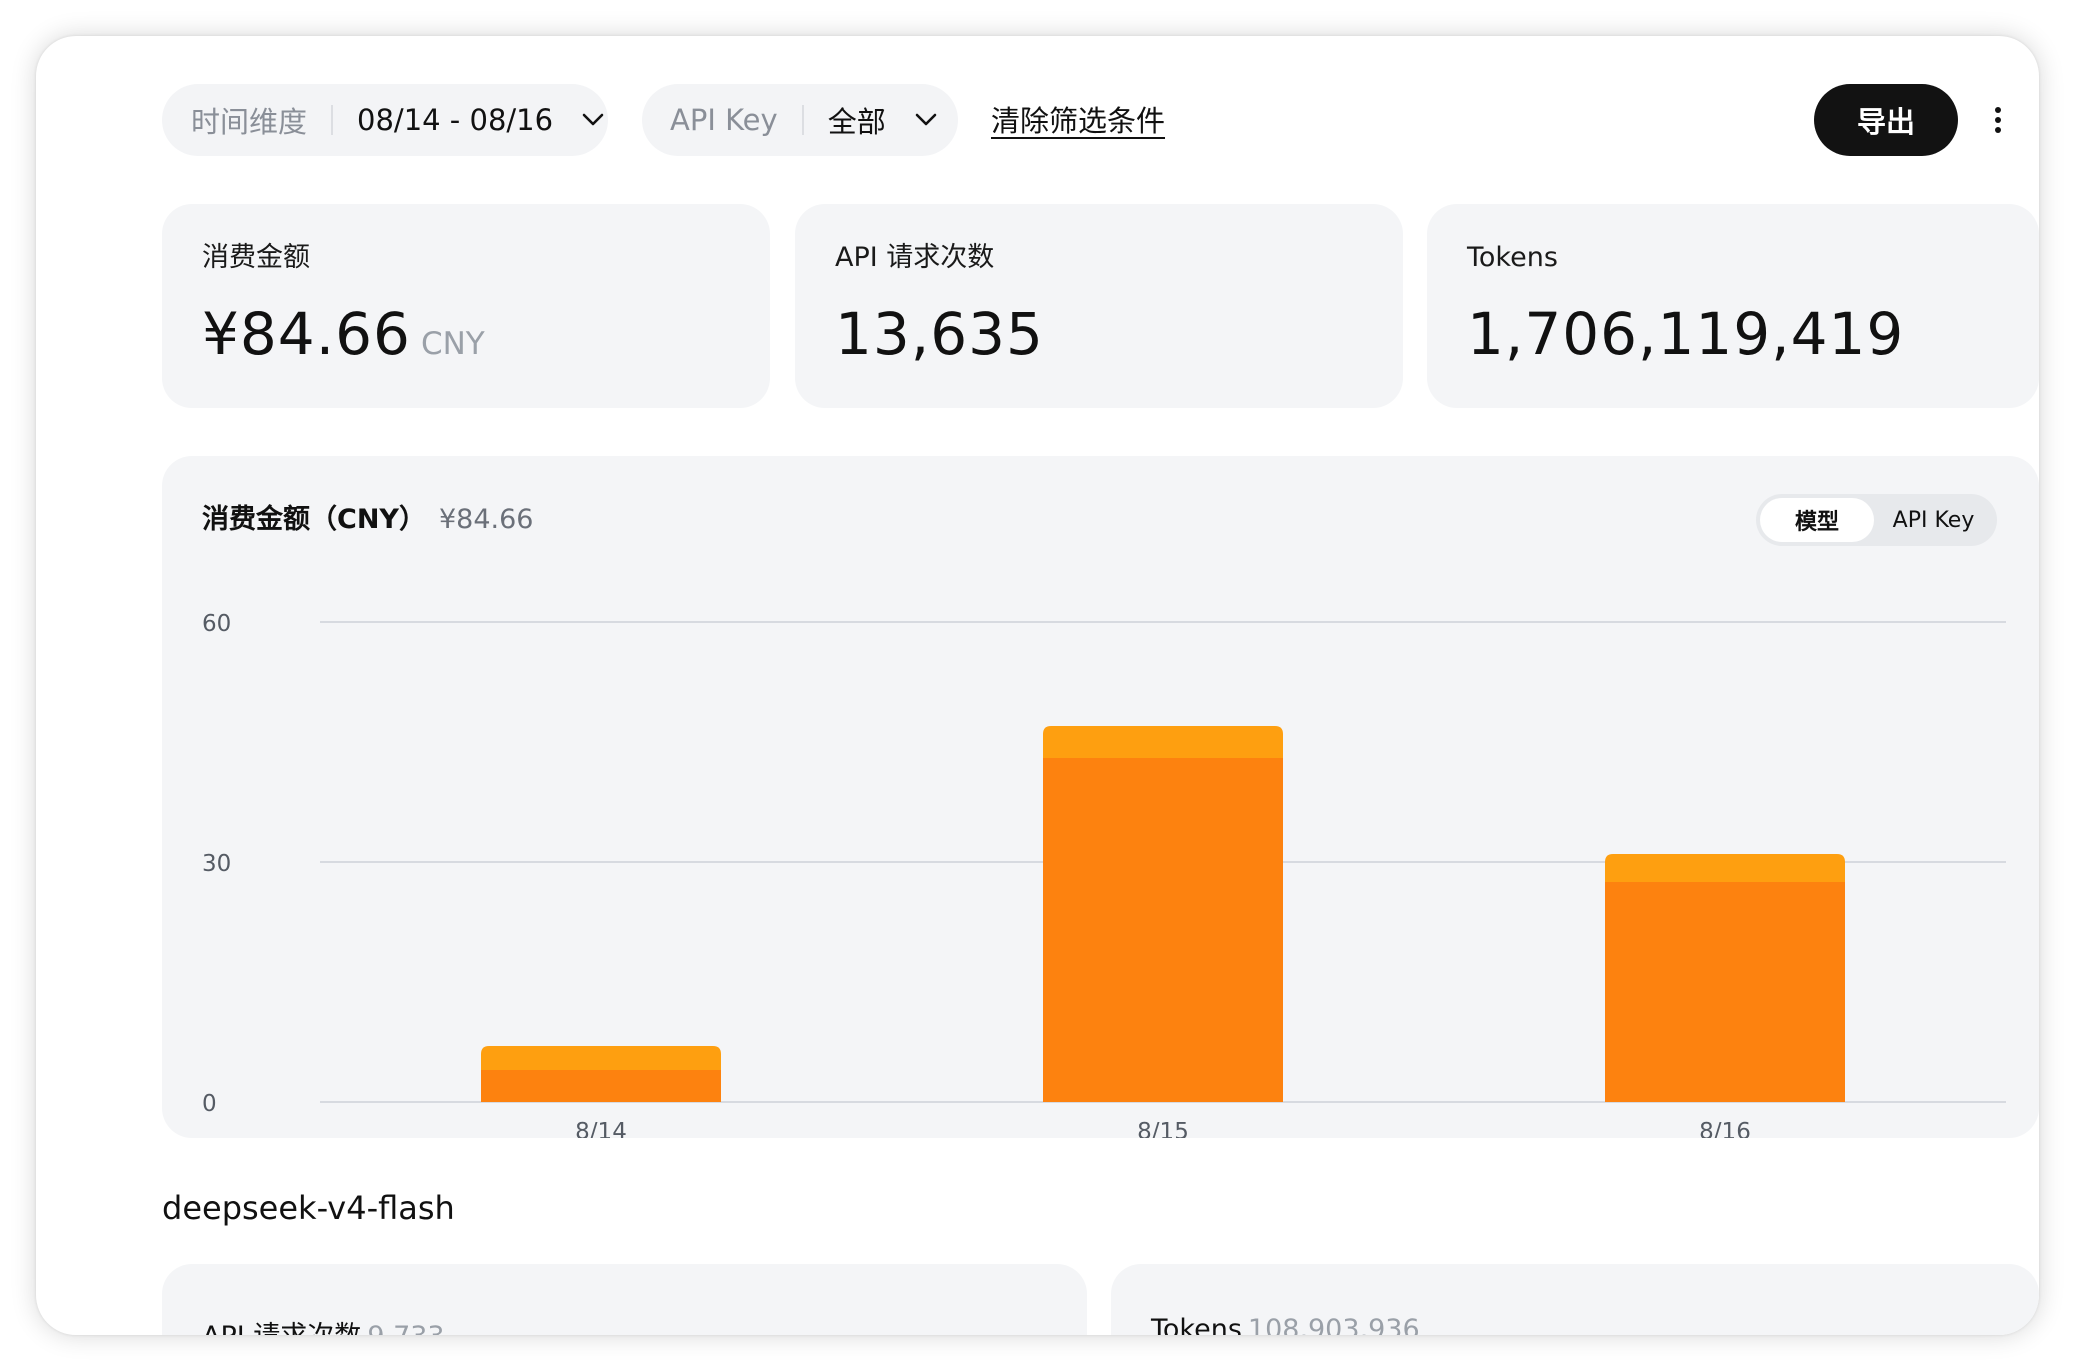 The image size is (2074, 1370). Describe the element at coordinates (455, 120) in the screenshot. I see `time-filter-value: 08/14 - 08/16` at that location.